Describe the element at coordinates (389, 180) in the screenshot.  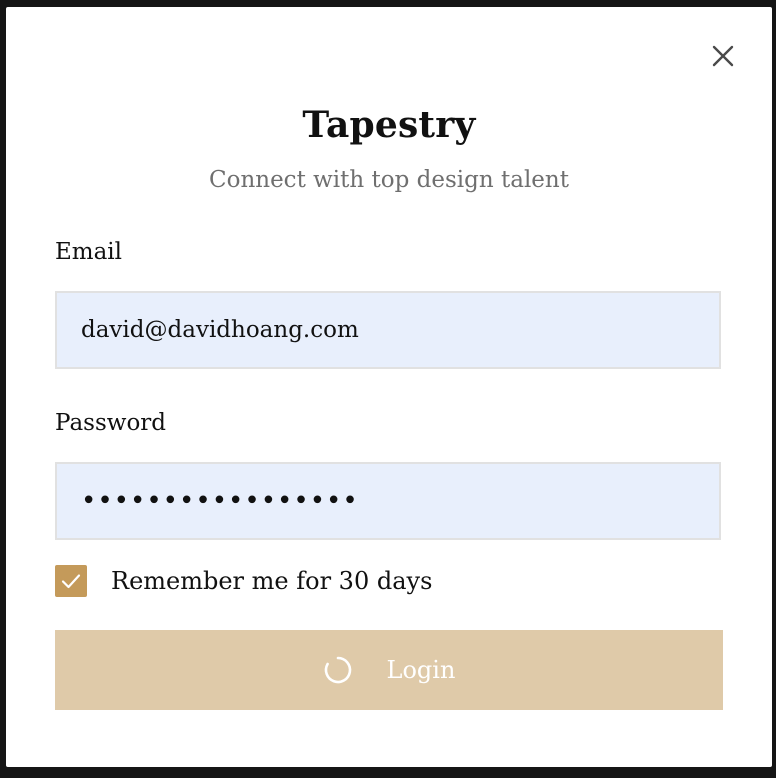
I see `dialog-subtitle: Connect with top design talent` at that location.